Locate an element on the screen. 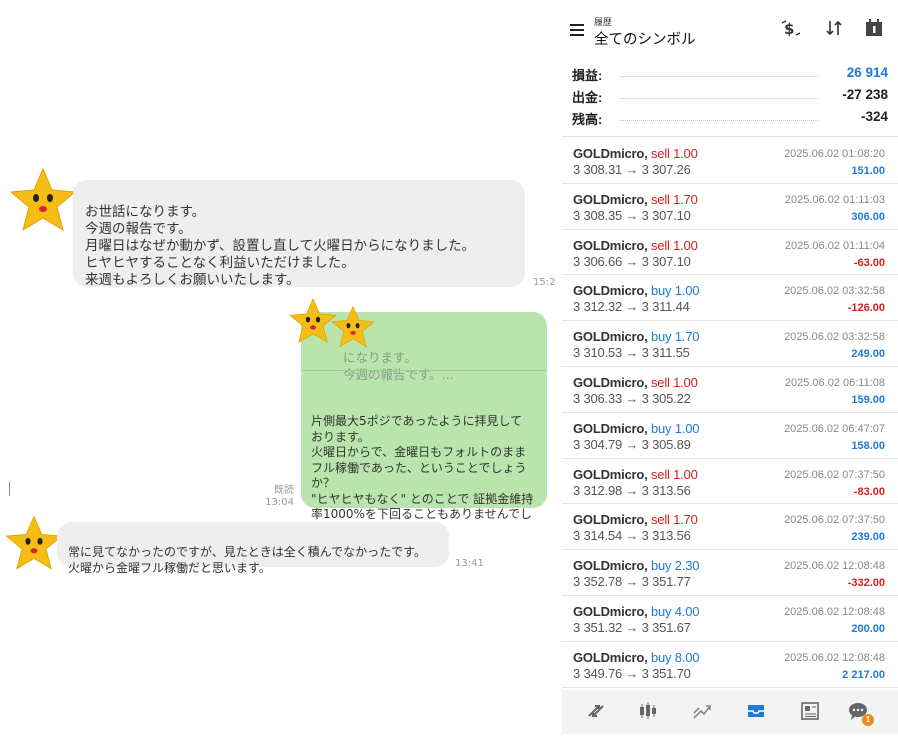 This screenshot has width=898, height=747. cursor-mark is located at coordinates (9, 489).